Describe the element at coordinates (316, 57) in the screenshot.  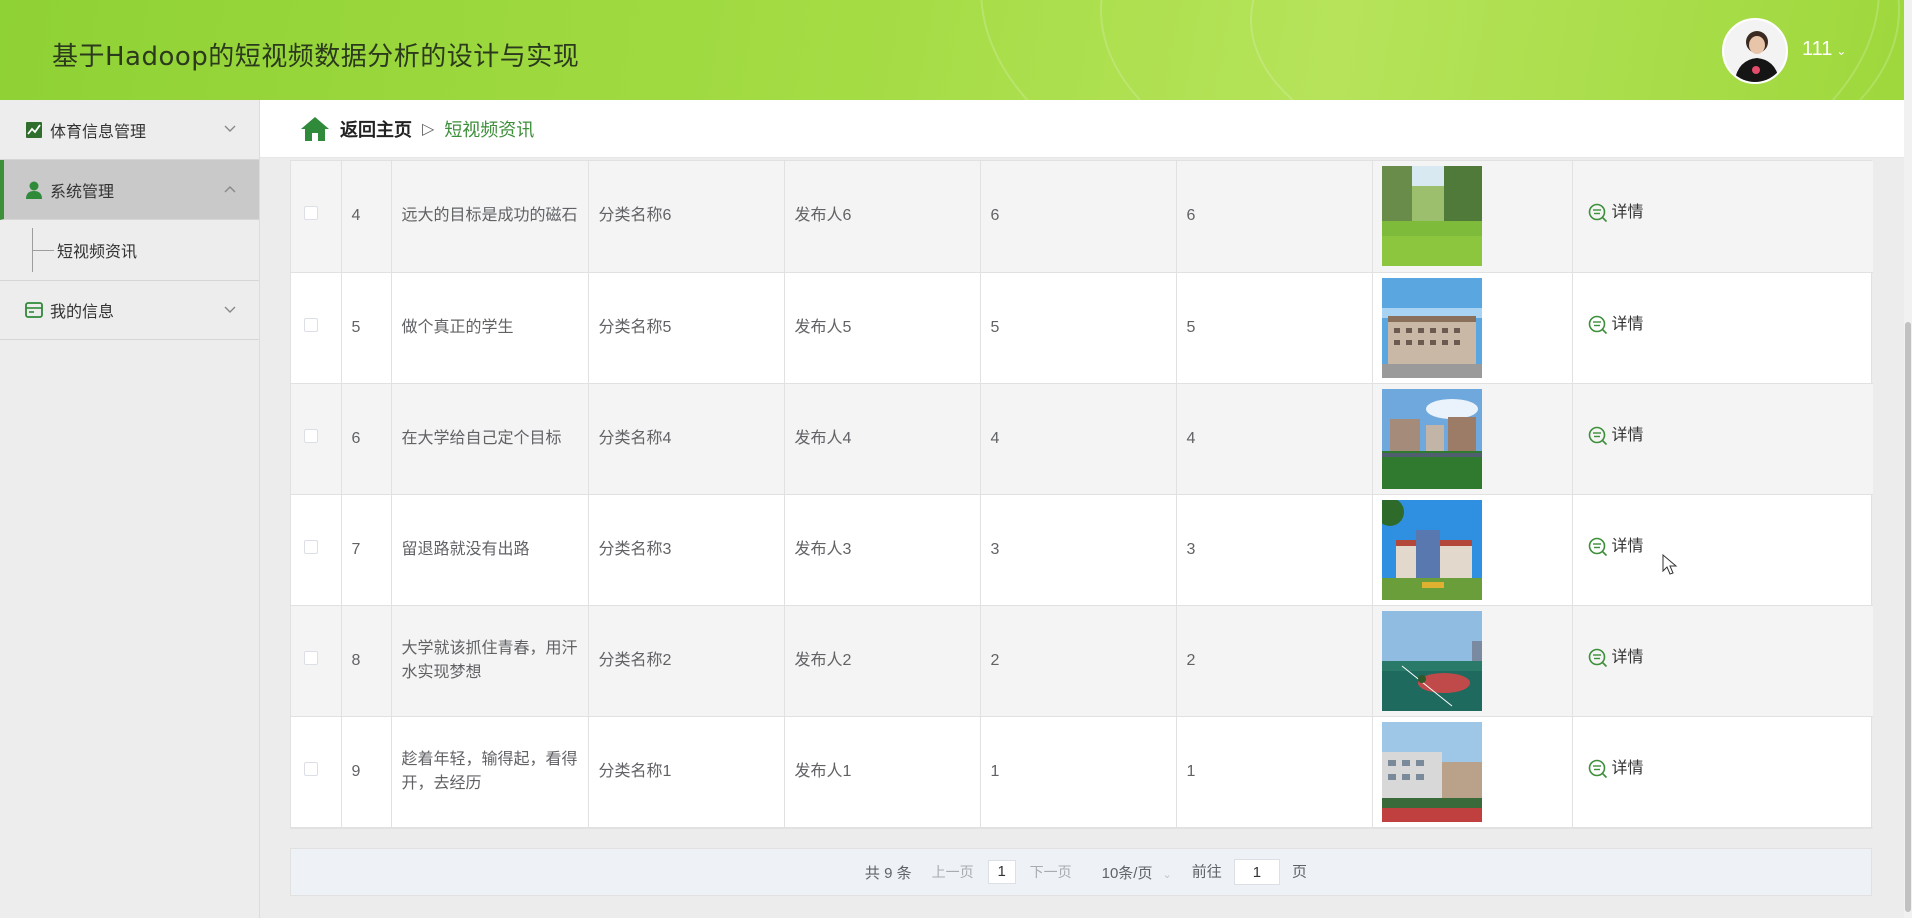
I see `app-title: 基于Hadoop的短视频数据分析的设计与实现` at that location.